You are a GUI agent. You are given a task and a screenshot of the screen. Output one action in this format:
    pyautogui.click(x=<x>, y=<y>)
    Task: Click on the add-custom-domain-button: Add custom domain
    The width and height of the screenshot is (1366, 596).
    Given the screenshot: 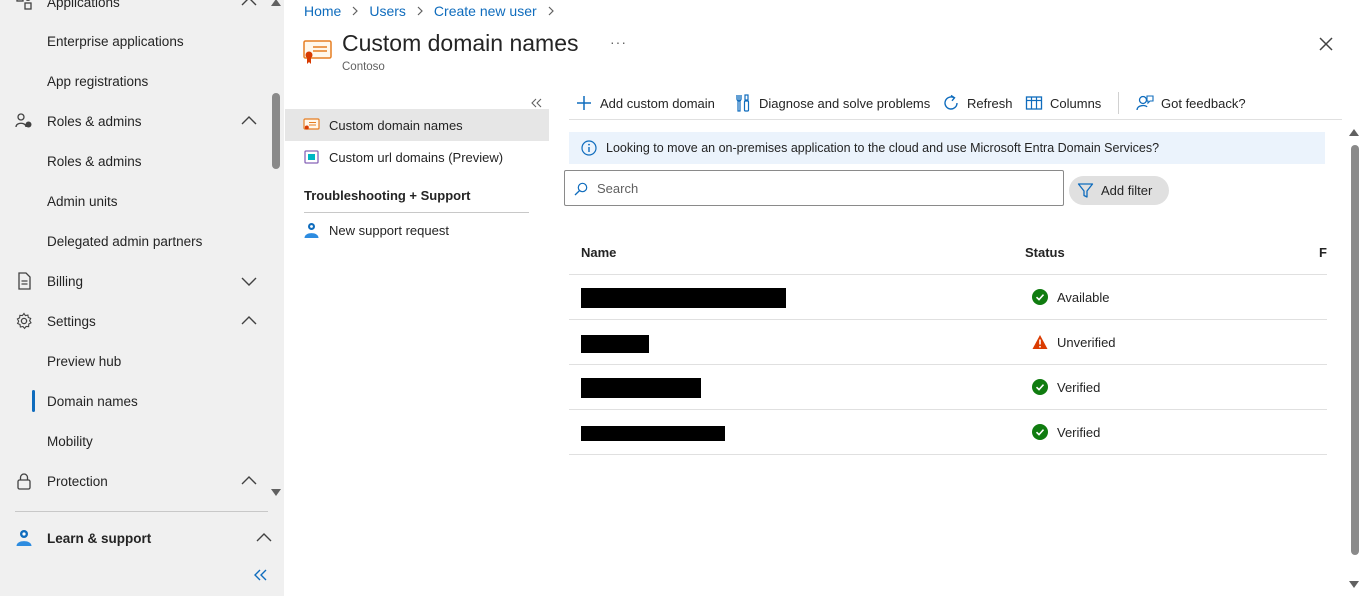 What is the action you would take?
    pyautogui.click(x=645, y=103)
    